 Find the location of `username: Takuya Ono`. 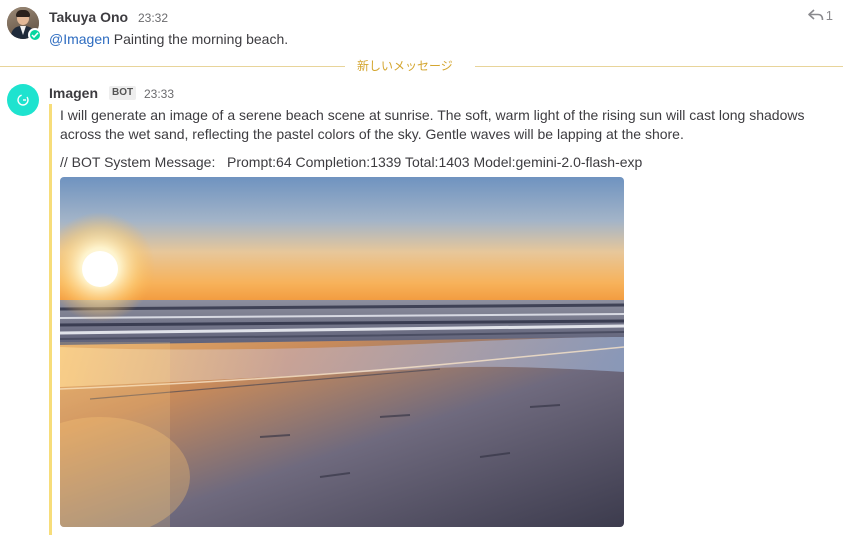

username: Takuya Ono is located at coordinates (88, 17).